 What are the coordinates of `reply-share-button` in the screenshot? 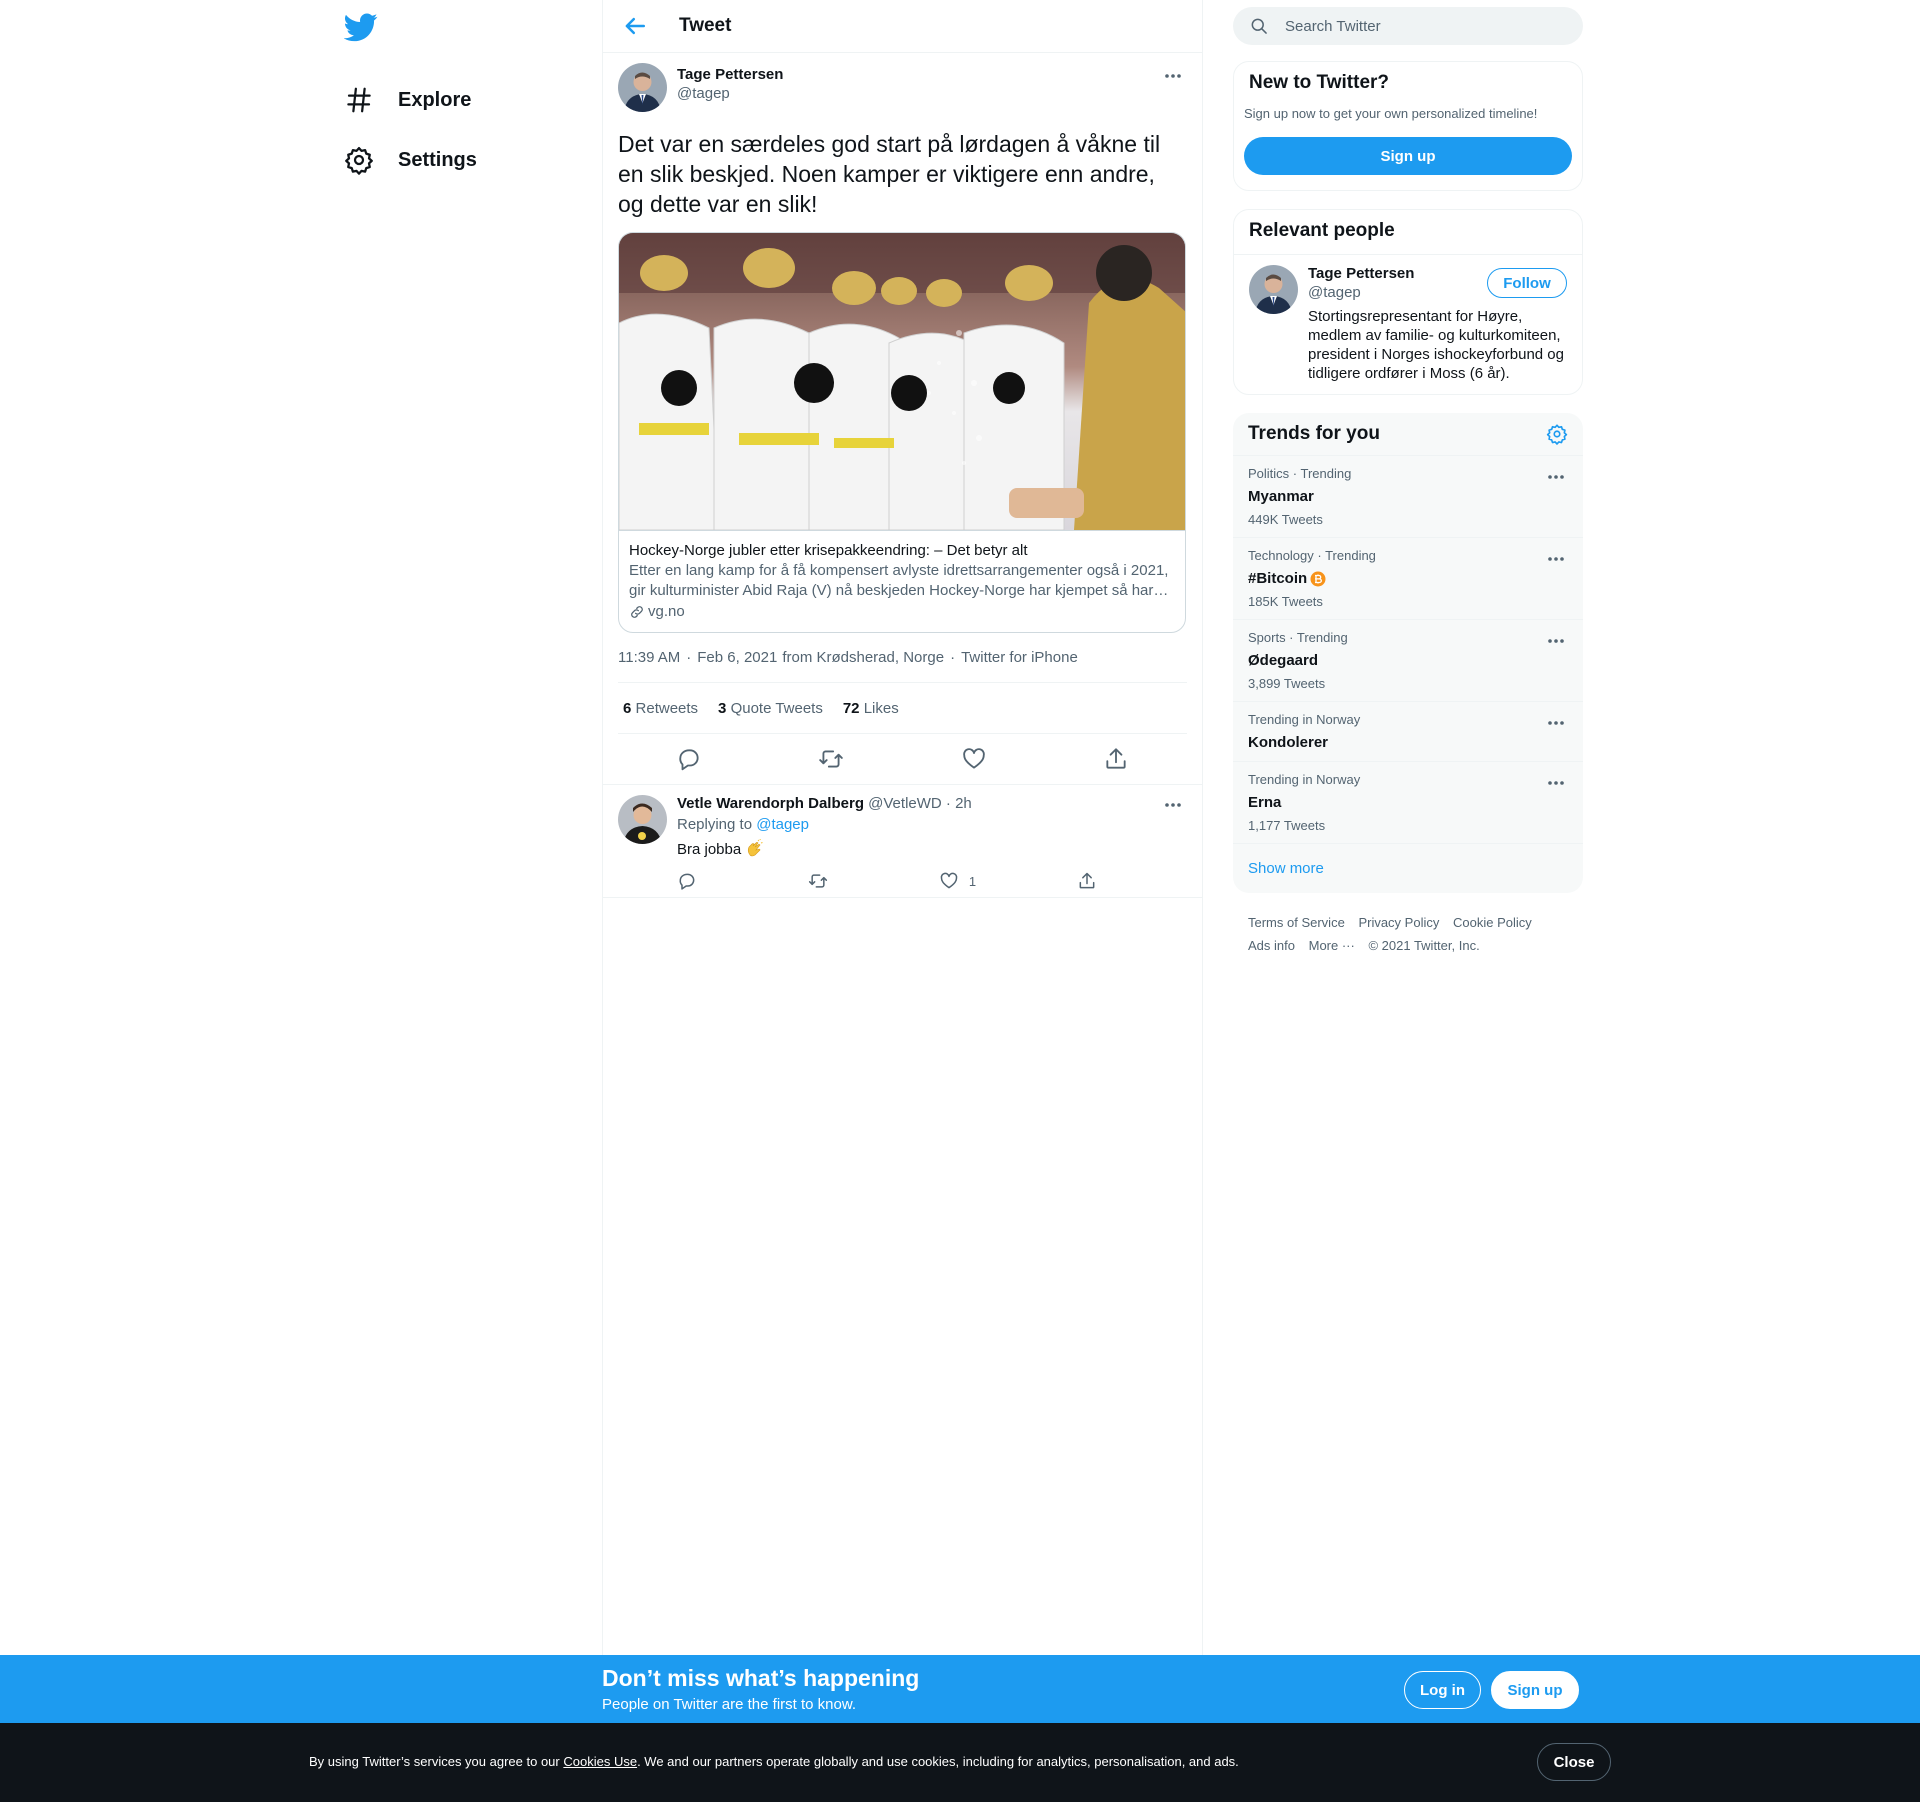 It's located at (1092, 881).